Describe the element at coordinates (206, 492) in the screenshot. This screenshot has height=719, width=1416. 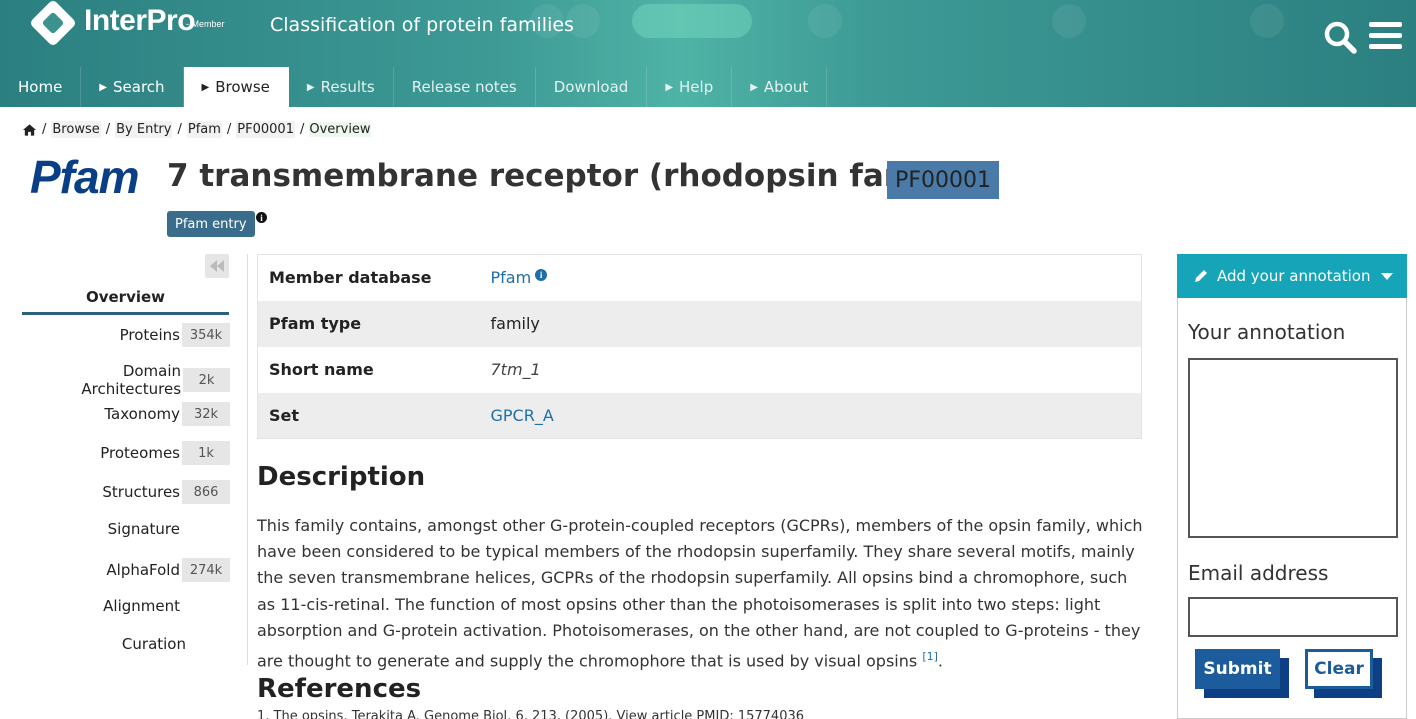
I see `count-badge: 866` at that location.